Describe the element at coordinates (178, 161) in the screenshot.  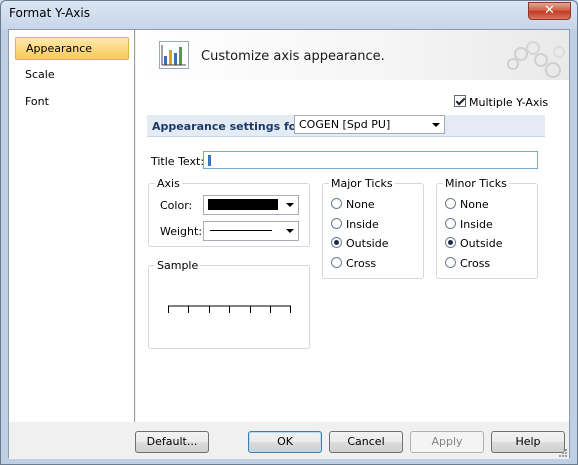
I see `title-text-label: Title Text:` at that location.